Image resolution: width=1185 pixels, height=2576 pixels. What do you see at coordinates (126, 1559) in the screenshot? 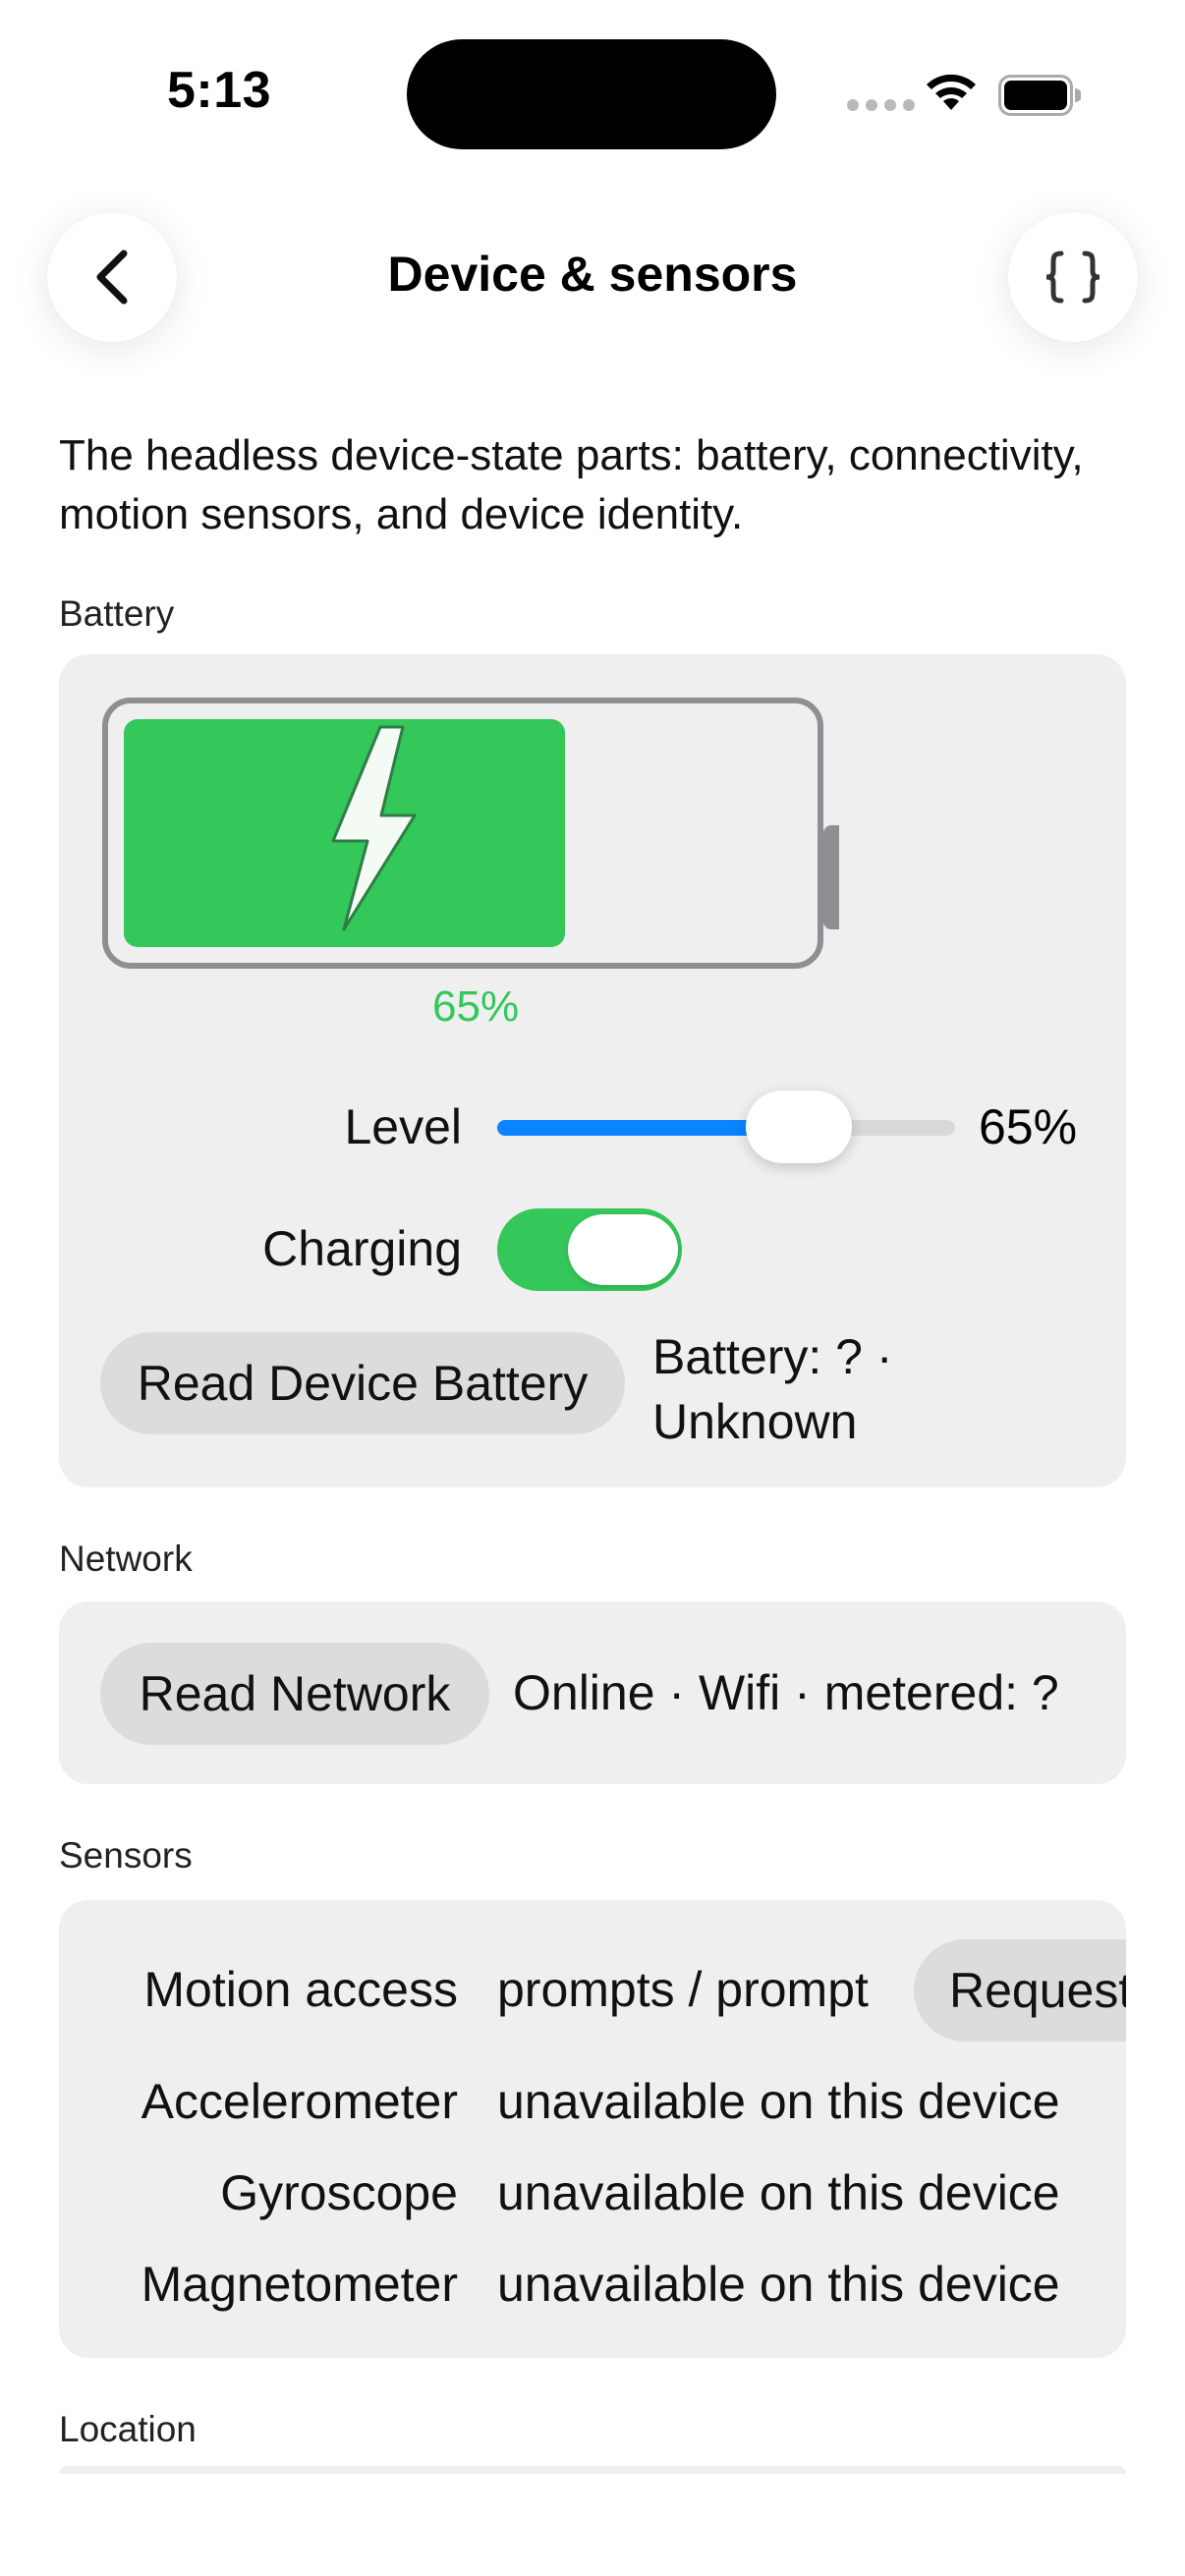
I see `network-section-label: Network` at bounding box center [126, 1559].